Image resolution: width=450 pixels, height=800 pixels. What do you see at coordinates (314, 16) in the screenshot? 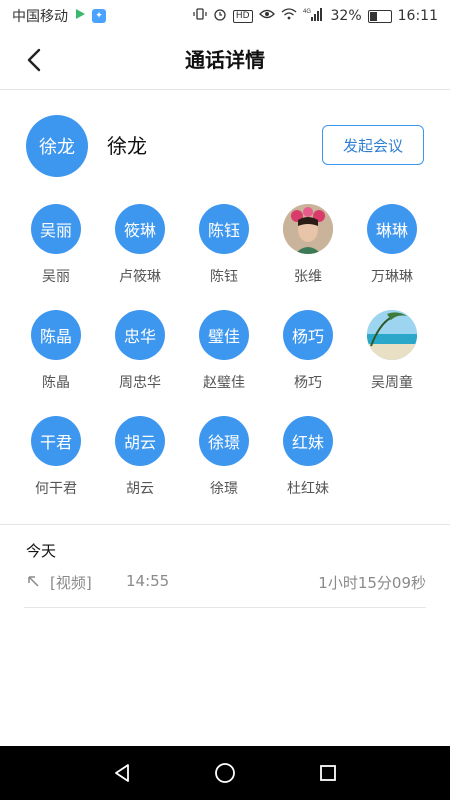
I see `signal-icon: 4G` at bounding box center [314, 16].